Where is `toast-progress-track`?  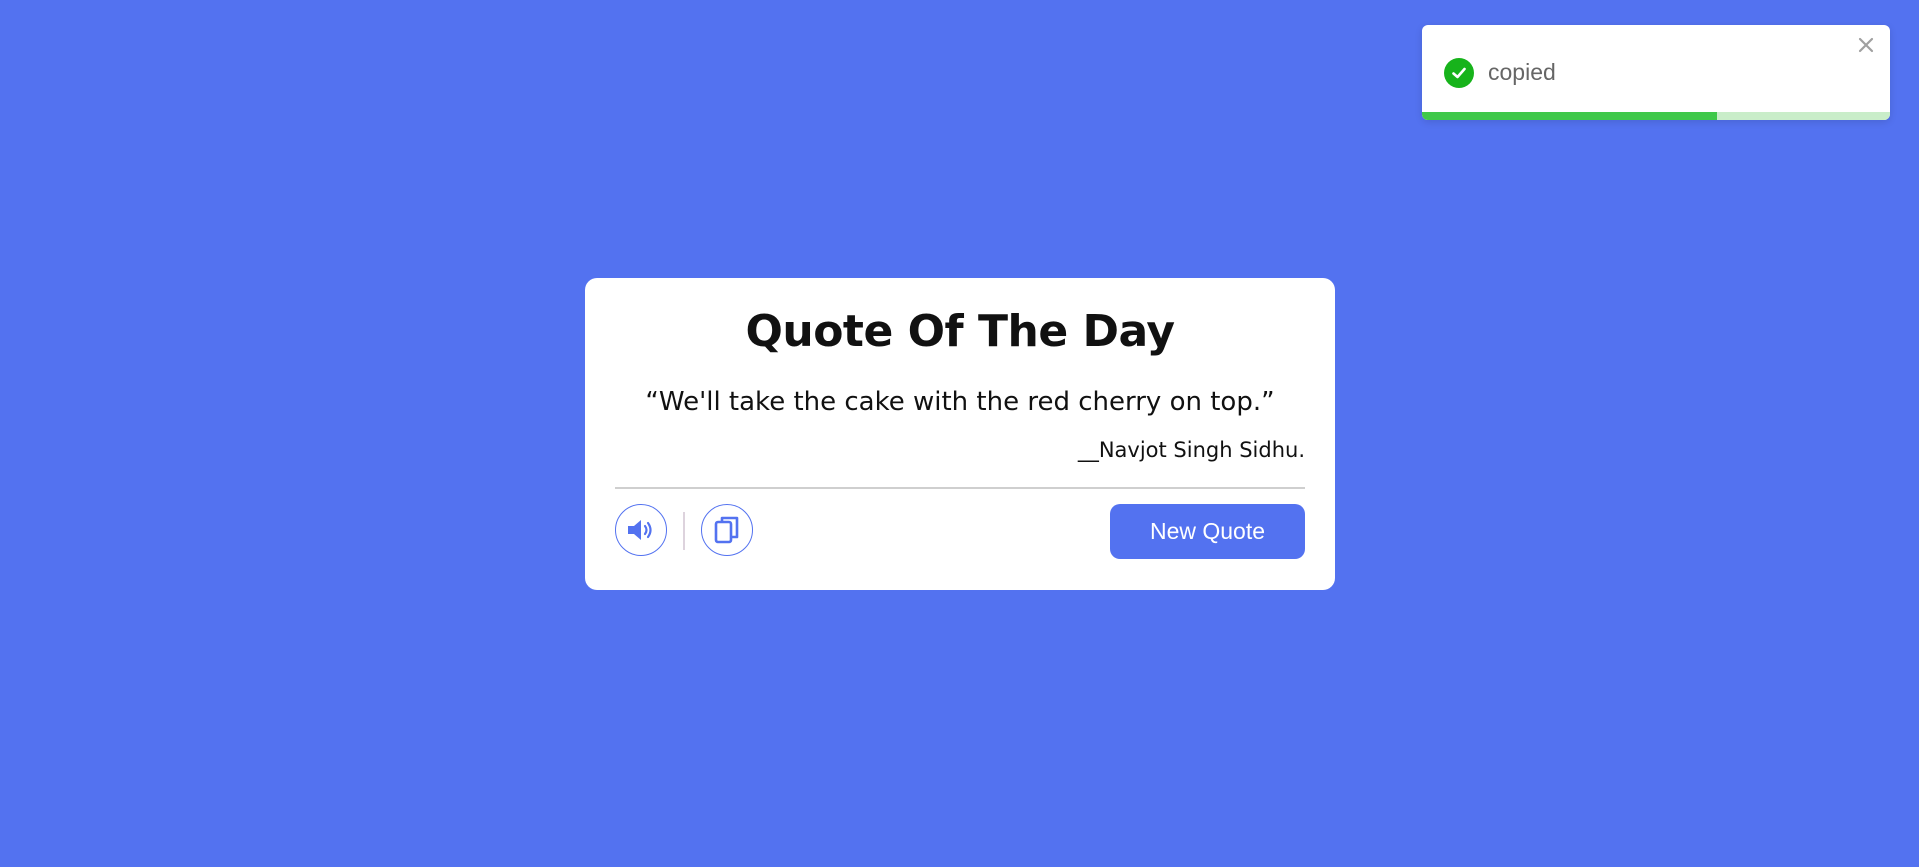 toast-progress-track is located at coordinates (1656, 116).